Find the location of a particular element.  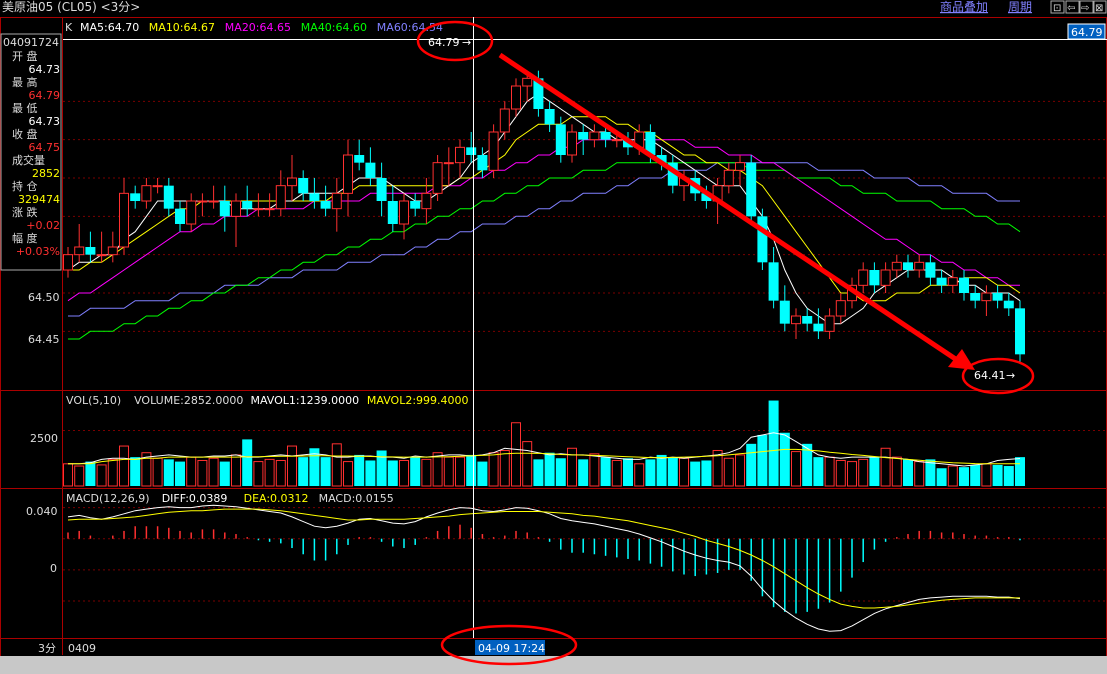

high-callout-arrow: → is located at coordinates (466, 42).